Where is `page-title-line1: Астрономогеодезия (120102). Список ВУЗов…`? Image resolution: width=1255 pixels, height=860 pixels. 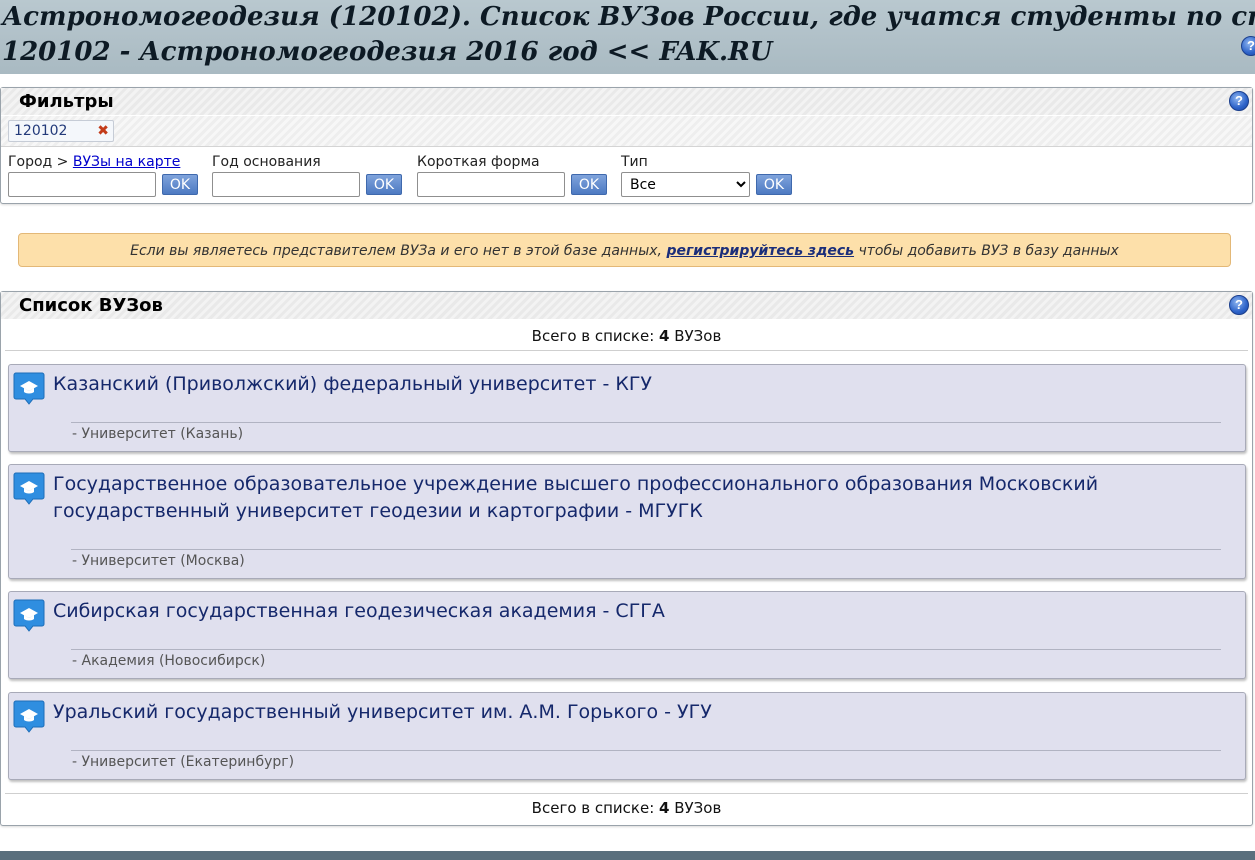 page-title-line1: Астрономогеодезия (120102). Список ВУЗов… is located at coordinates (628, 17).